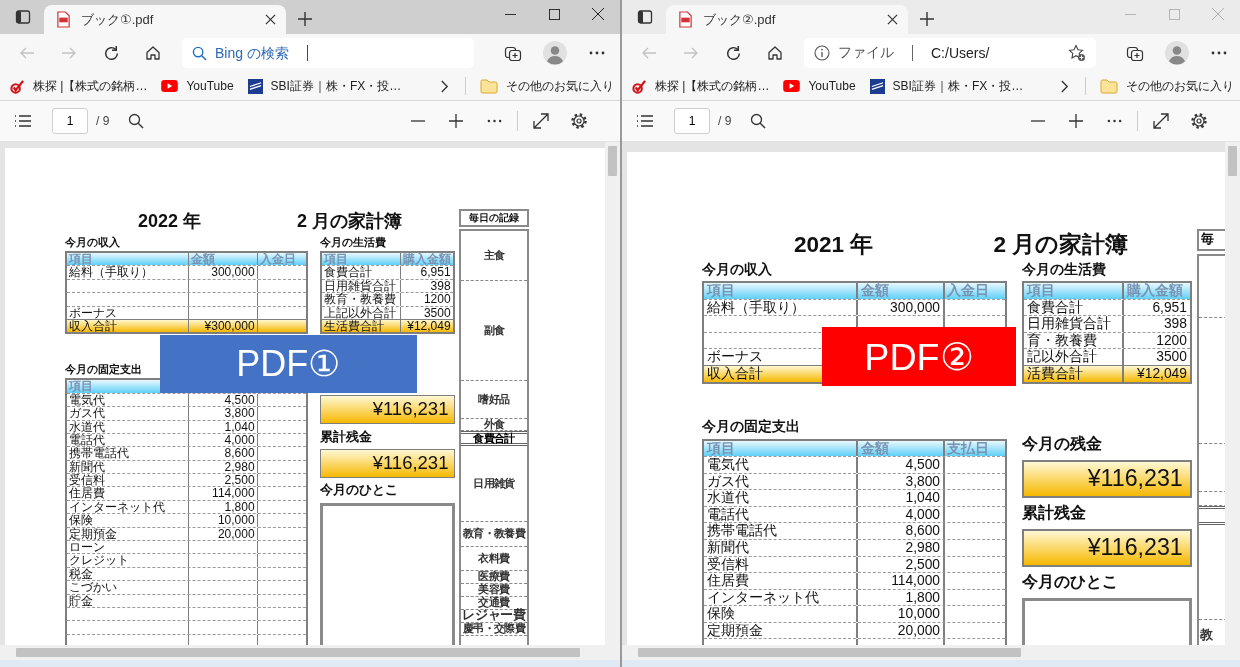 Image resolution: width=1240 pixels, height=667 pixels. I want to click on info-icon, so click(822, 53).